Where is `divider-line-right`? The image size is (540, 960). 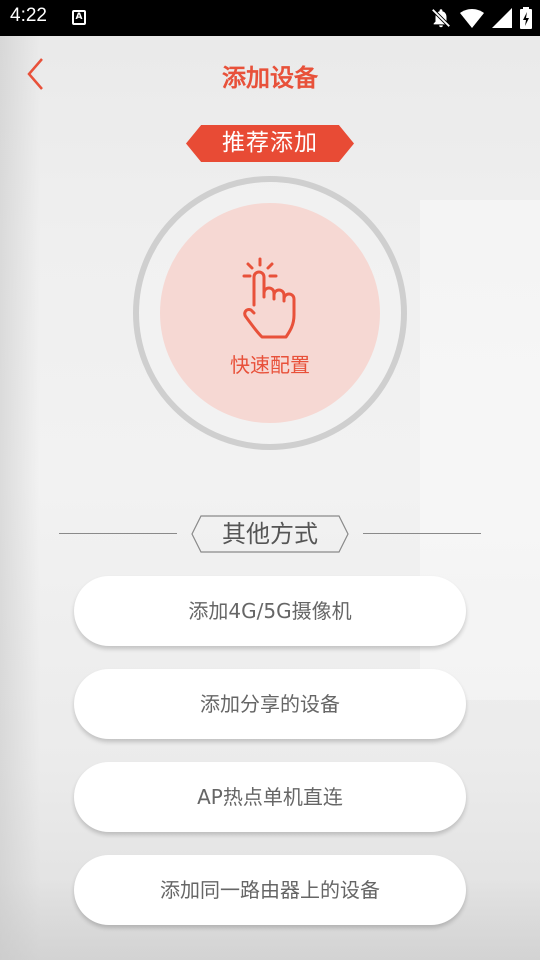
divider-line-right is located at coordinates (422, 533).